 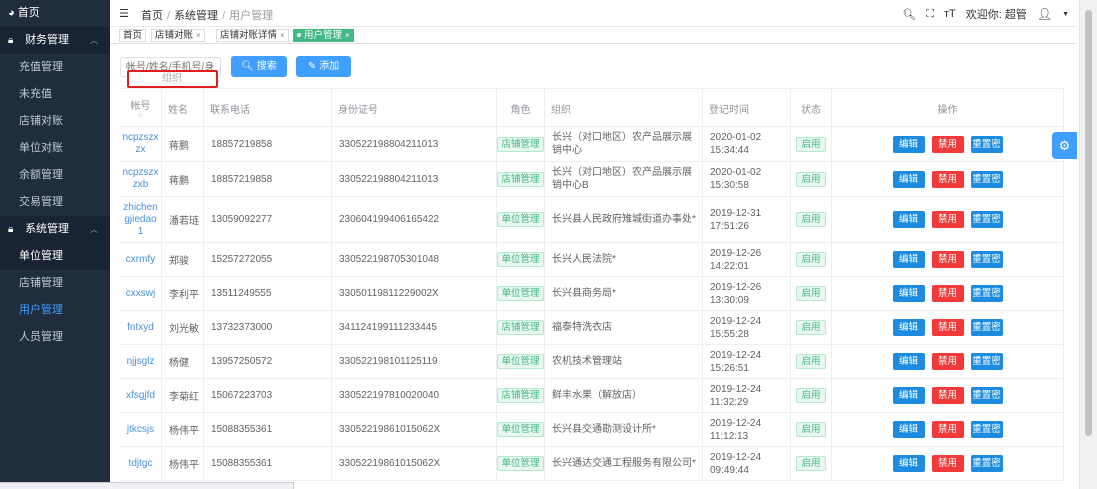 I want to click on search-icon: 🔍︎, so click(x=909, y=14).